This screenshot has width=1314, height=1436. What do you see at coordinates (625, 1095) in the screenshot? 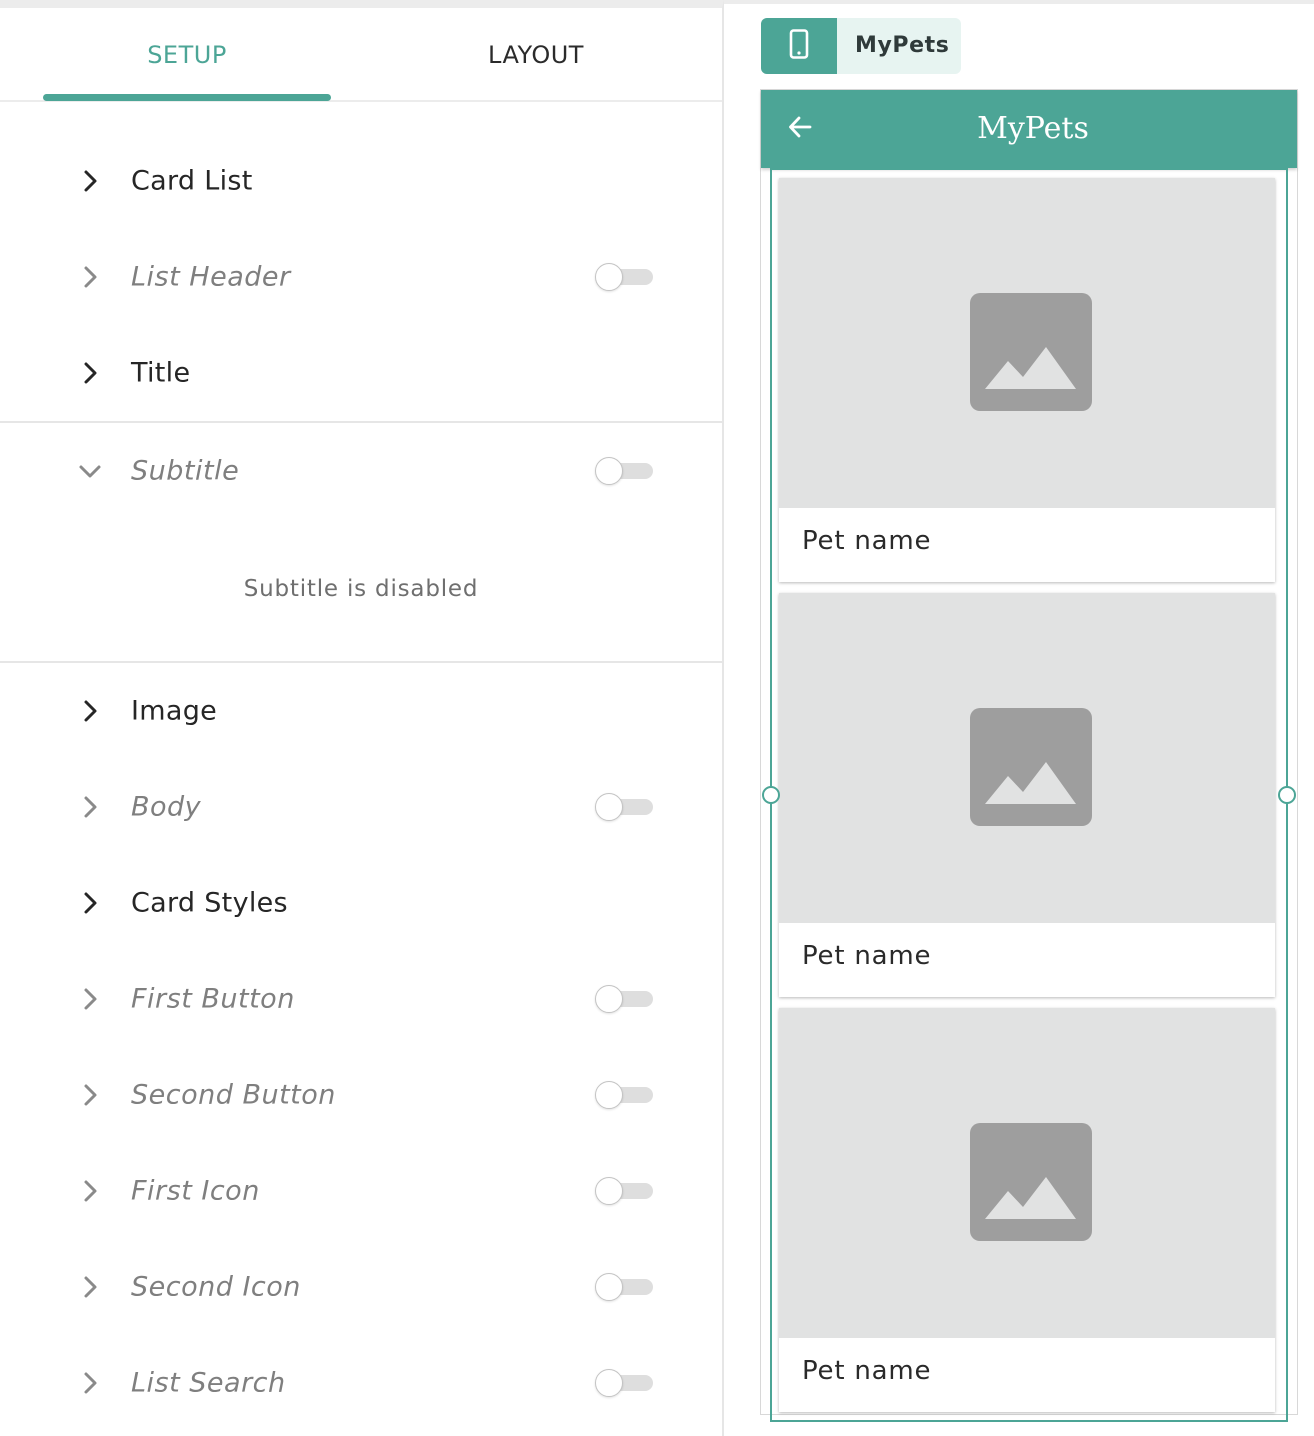
I see `second-button-toggle` at bounding box center [625, 1095].